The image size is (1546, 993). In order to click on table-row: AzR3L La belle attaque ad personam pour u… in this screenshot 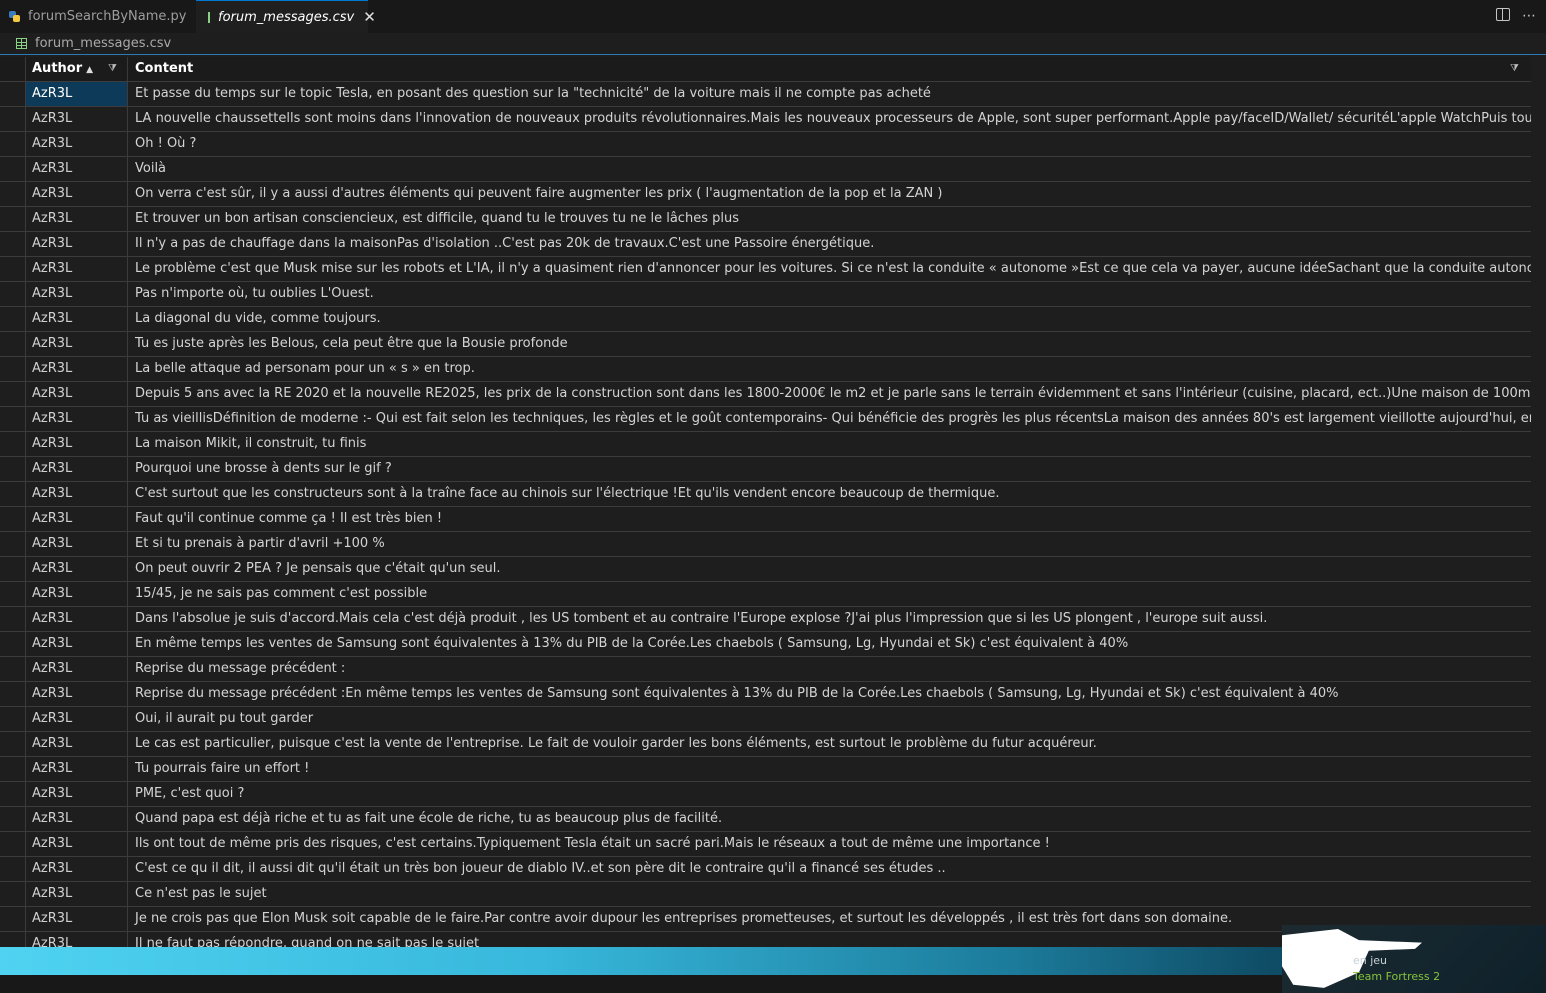, I will do `click(765, 368)`.